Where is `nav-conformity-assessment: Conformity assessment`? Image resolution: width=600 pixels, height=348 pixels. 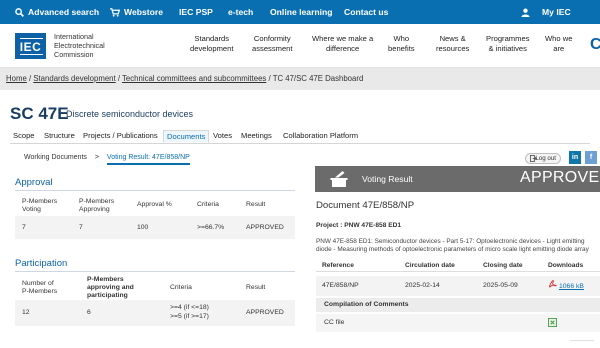 nav-conformity-assessment: Conformity assessment is located at coordinates (272, 44).